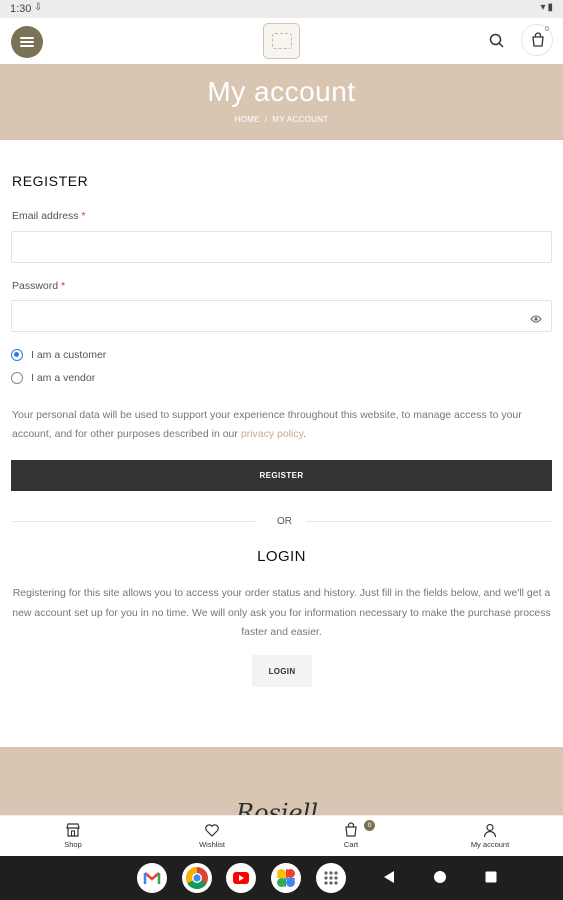 Image resolution: width=563 pixels, height=900 pixels. I want to click on heart-icon, so click(212, 830).